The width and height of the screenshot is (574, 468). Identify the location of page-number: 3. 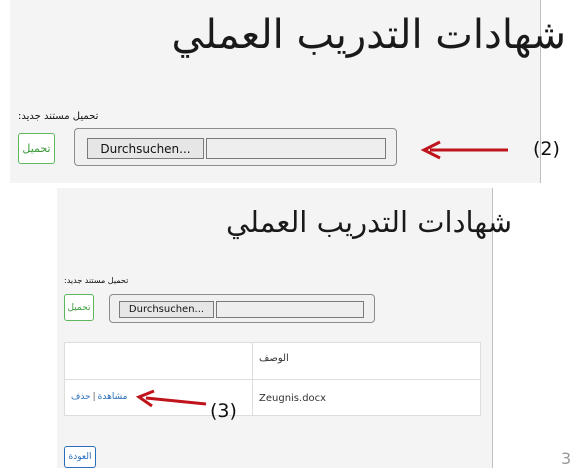
(566, 458).